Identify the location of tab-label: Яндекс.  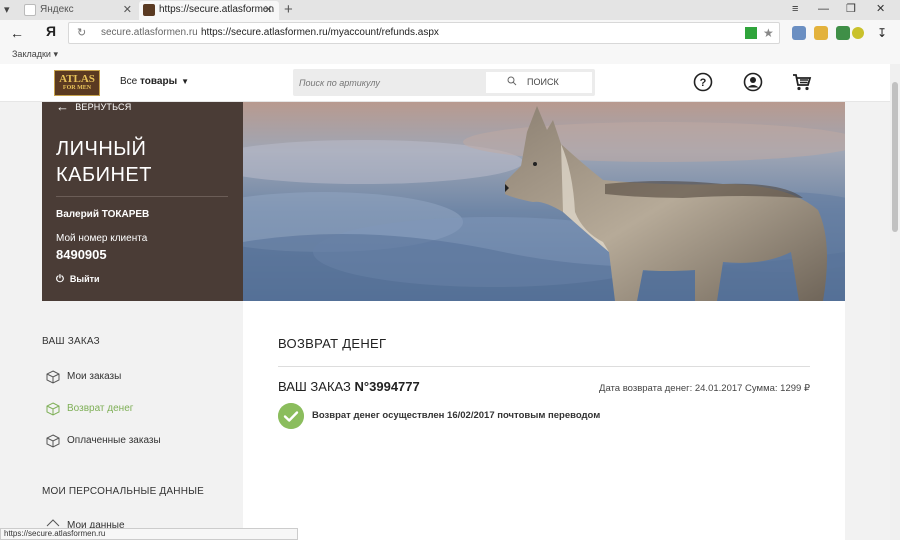
(57, 9).